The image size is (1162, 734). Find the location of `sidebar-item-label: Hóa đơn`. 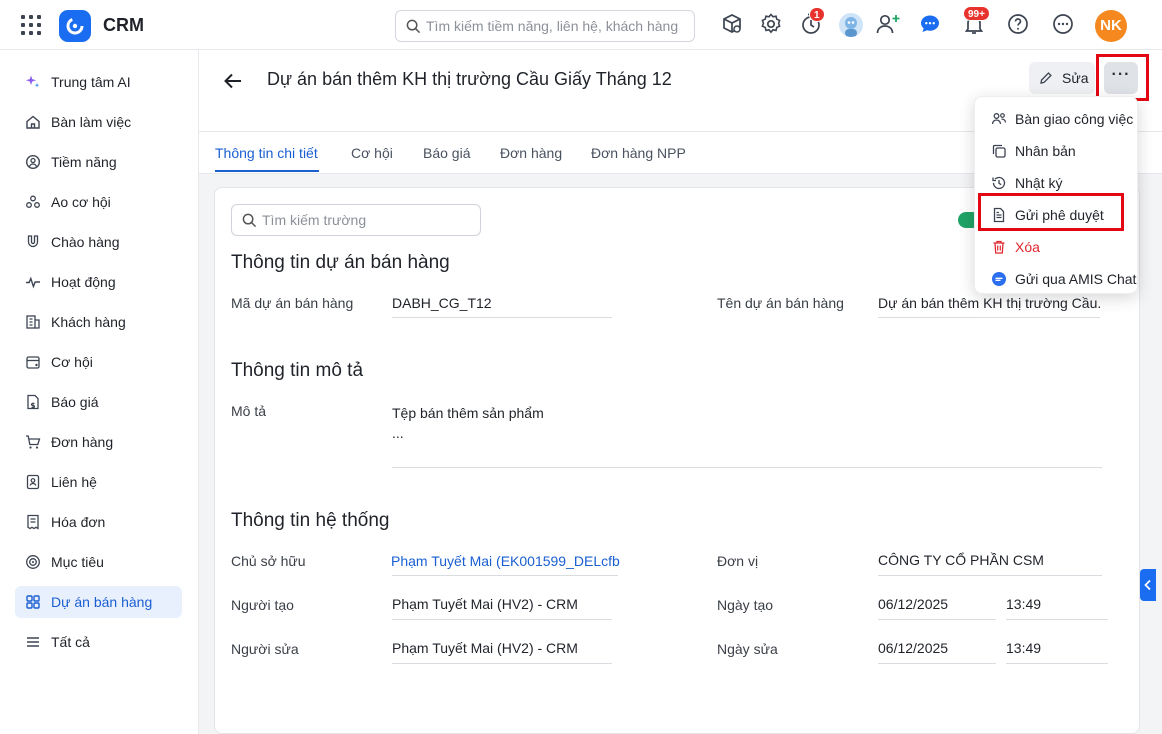

sidebar-item-label: Hóa đơn is located at coordinates (78, 522).